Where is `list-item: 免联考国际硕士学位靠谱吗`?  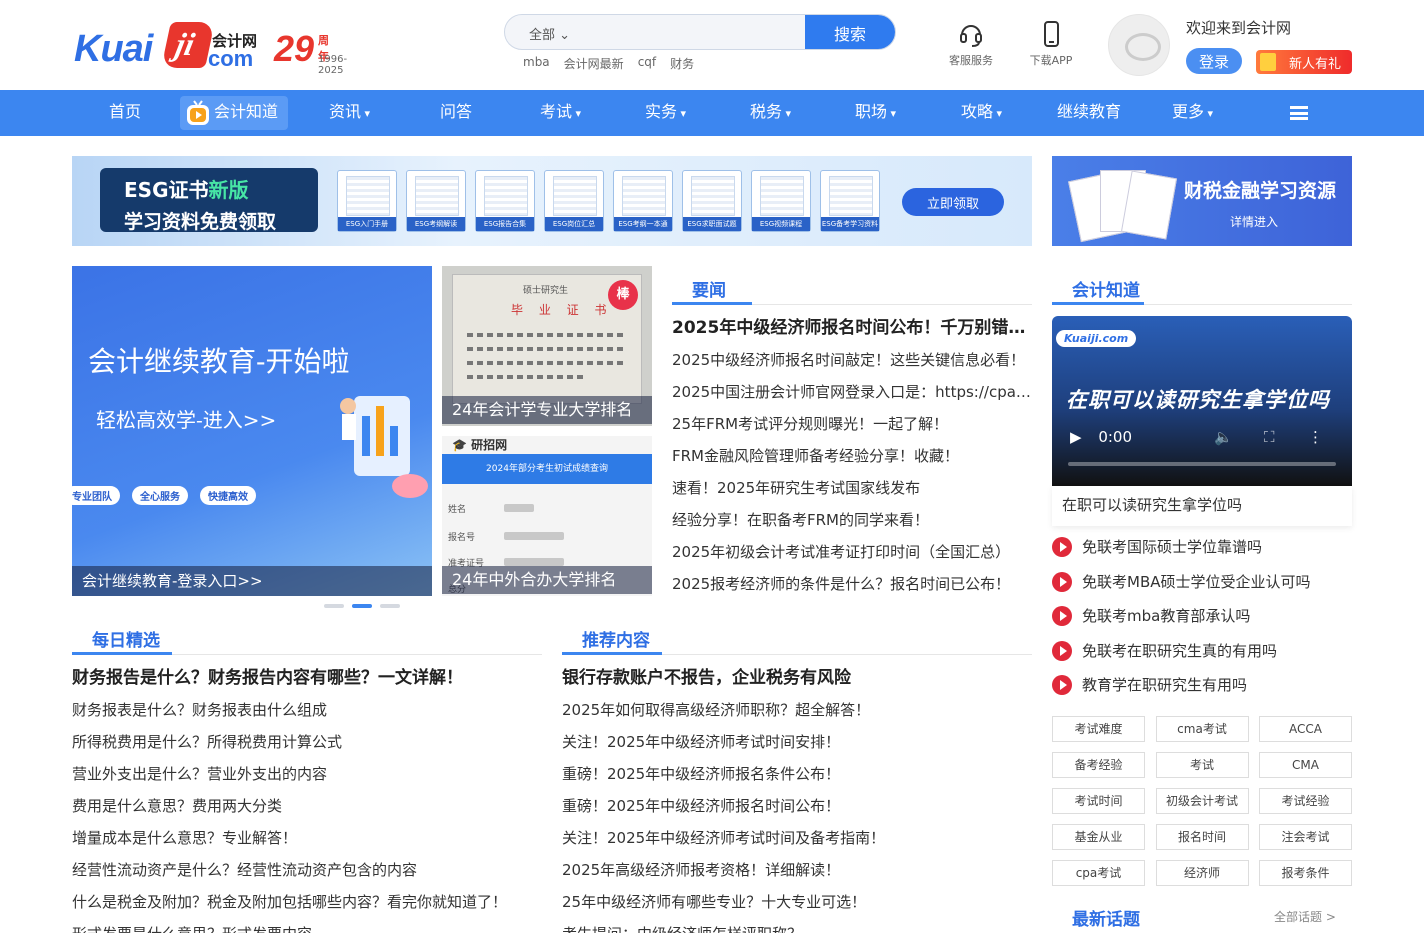
list-item: 免联考国际硕士学位靠谱吗 is located at coordinates (1202, 547).